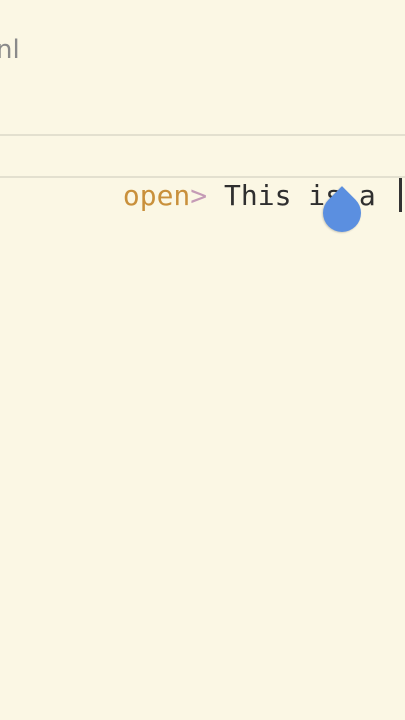 The image size is (405, 720). What do you see at coordinates (400, 195) in the screenshot?
I see `text-caret` at bounding box center [400, 195].